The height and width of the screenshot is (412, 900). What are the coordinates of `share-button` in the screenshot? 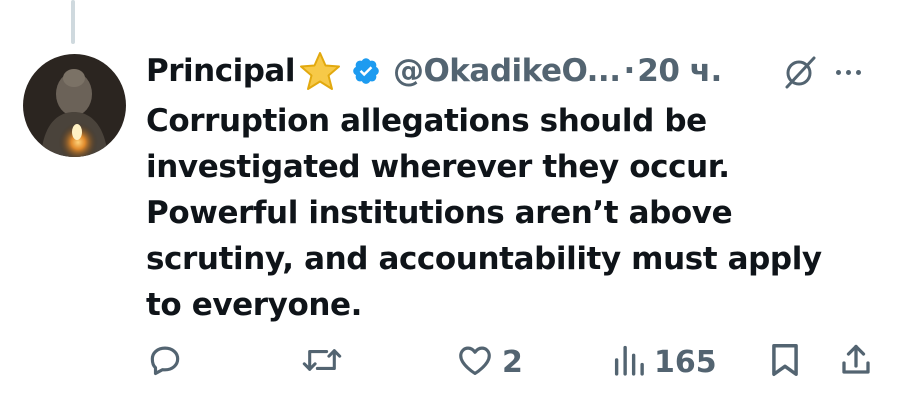 It's located at (856, 362).